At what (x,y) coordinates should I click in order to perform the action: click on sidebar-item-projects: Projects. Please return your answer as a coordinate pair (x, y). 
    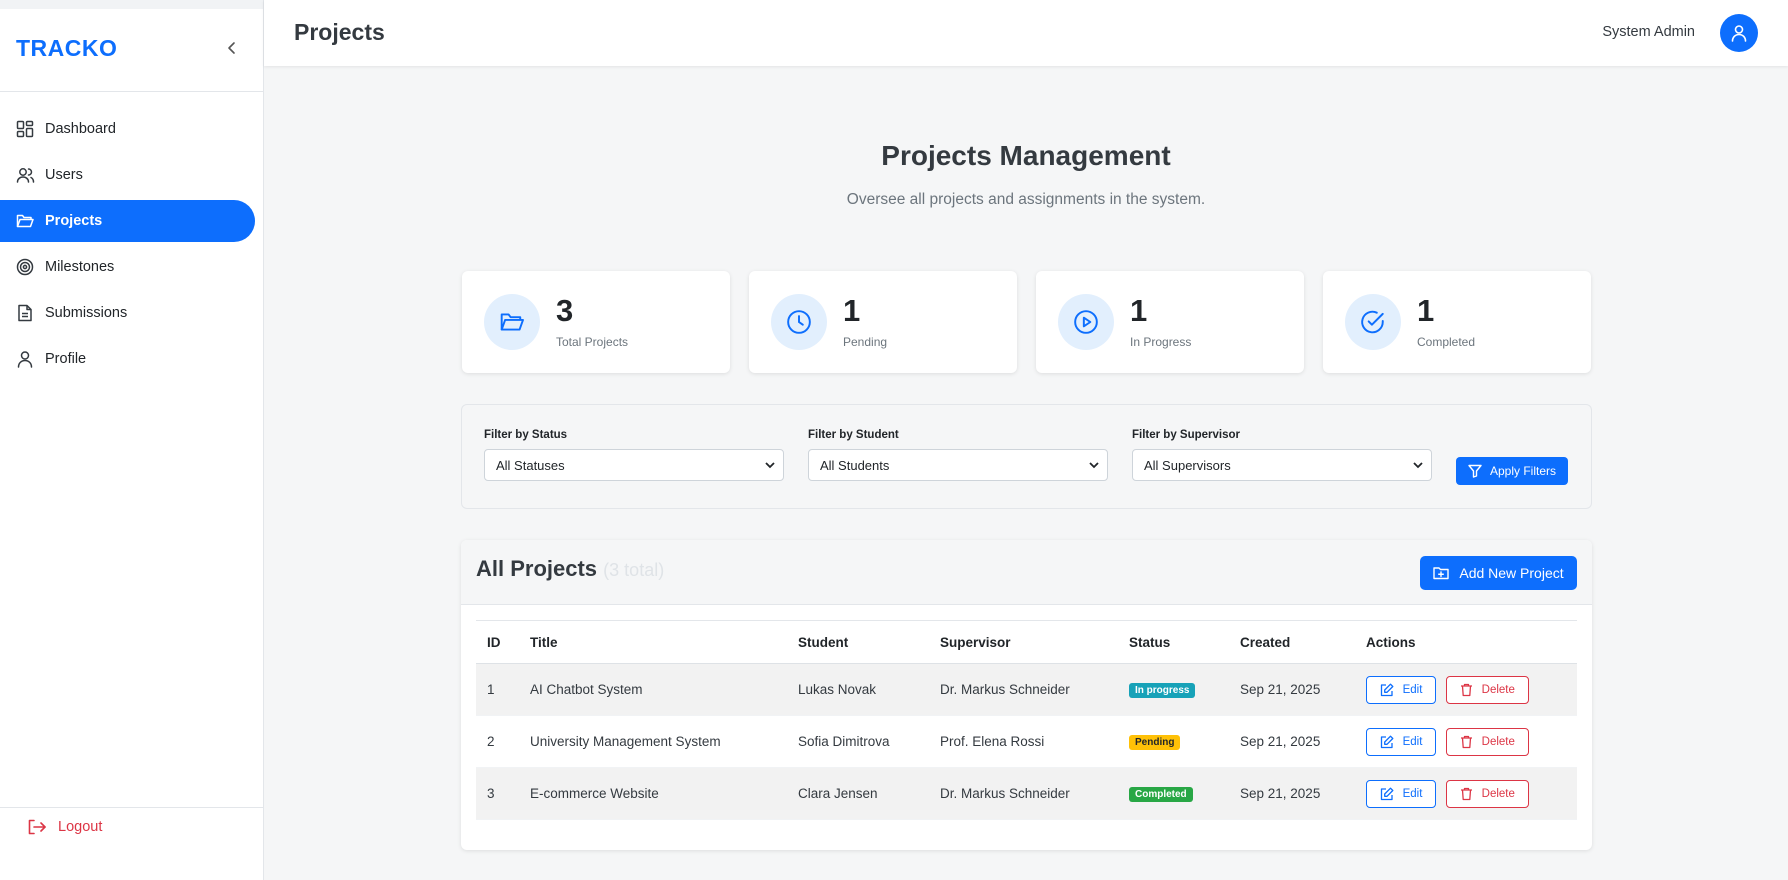
    Looking at the image, I should click on (127, 221).